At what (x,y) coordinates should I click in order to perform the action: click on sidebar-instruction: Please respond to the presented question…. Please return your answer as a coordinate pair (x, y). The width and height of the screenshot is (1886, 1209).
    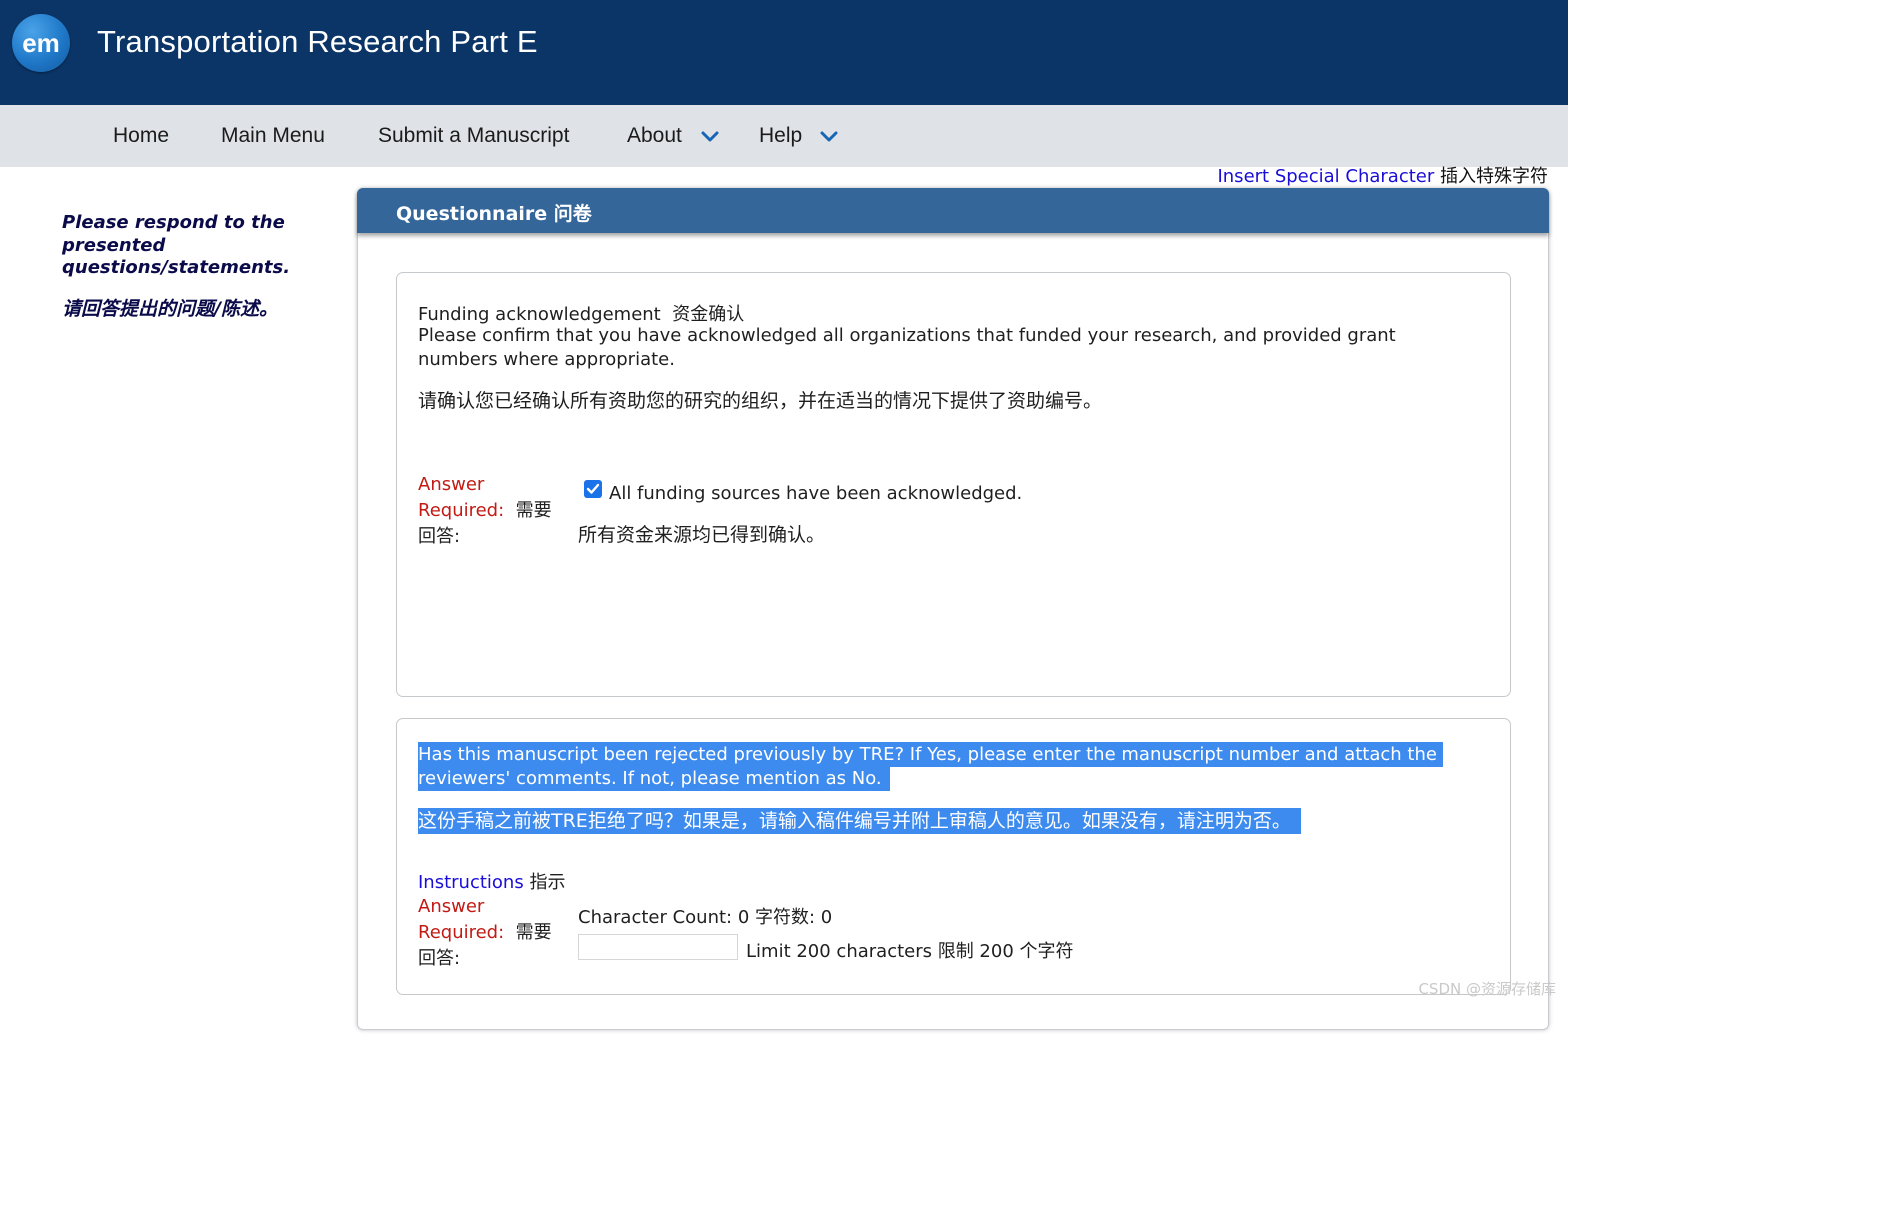
    Looking at the image, I should click on (176, 245).